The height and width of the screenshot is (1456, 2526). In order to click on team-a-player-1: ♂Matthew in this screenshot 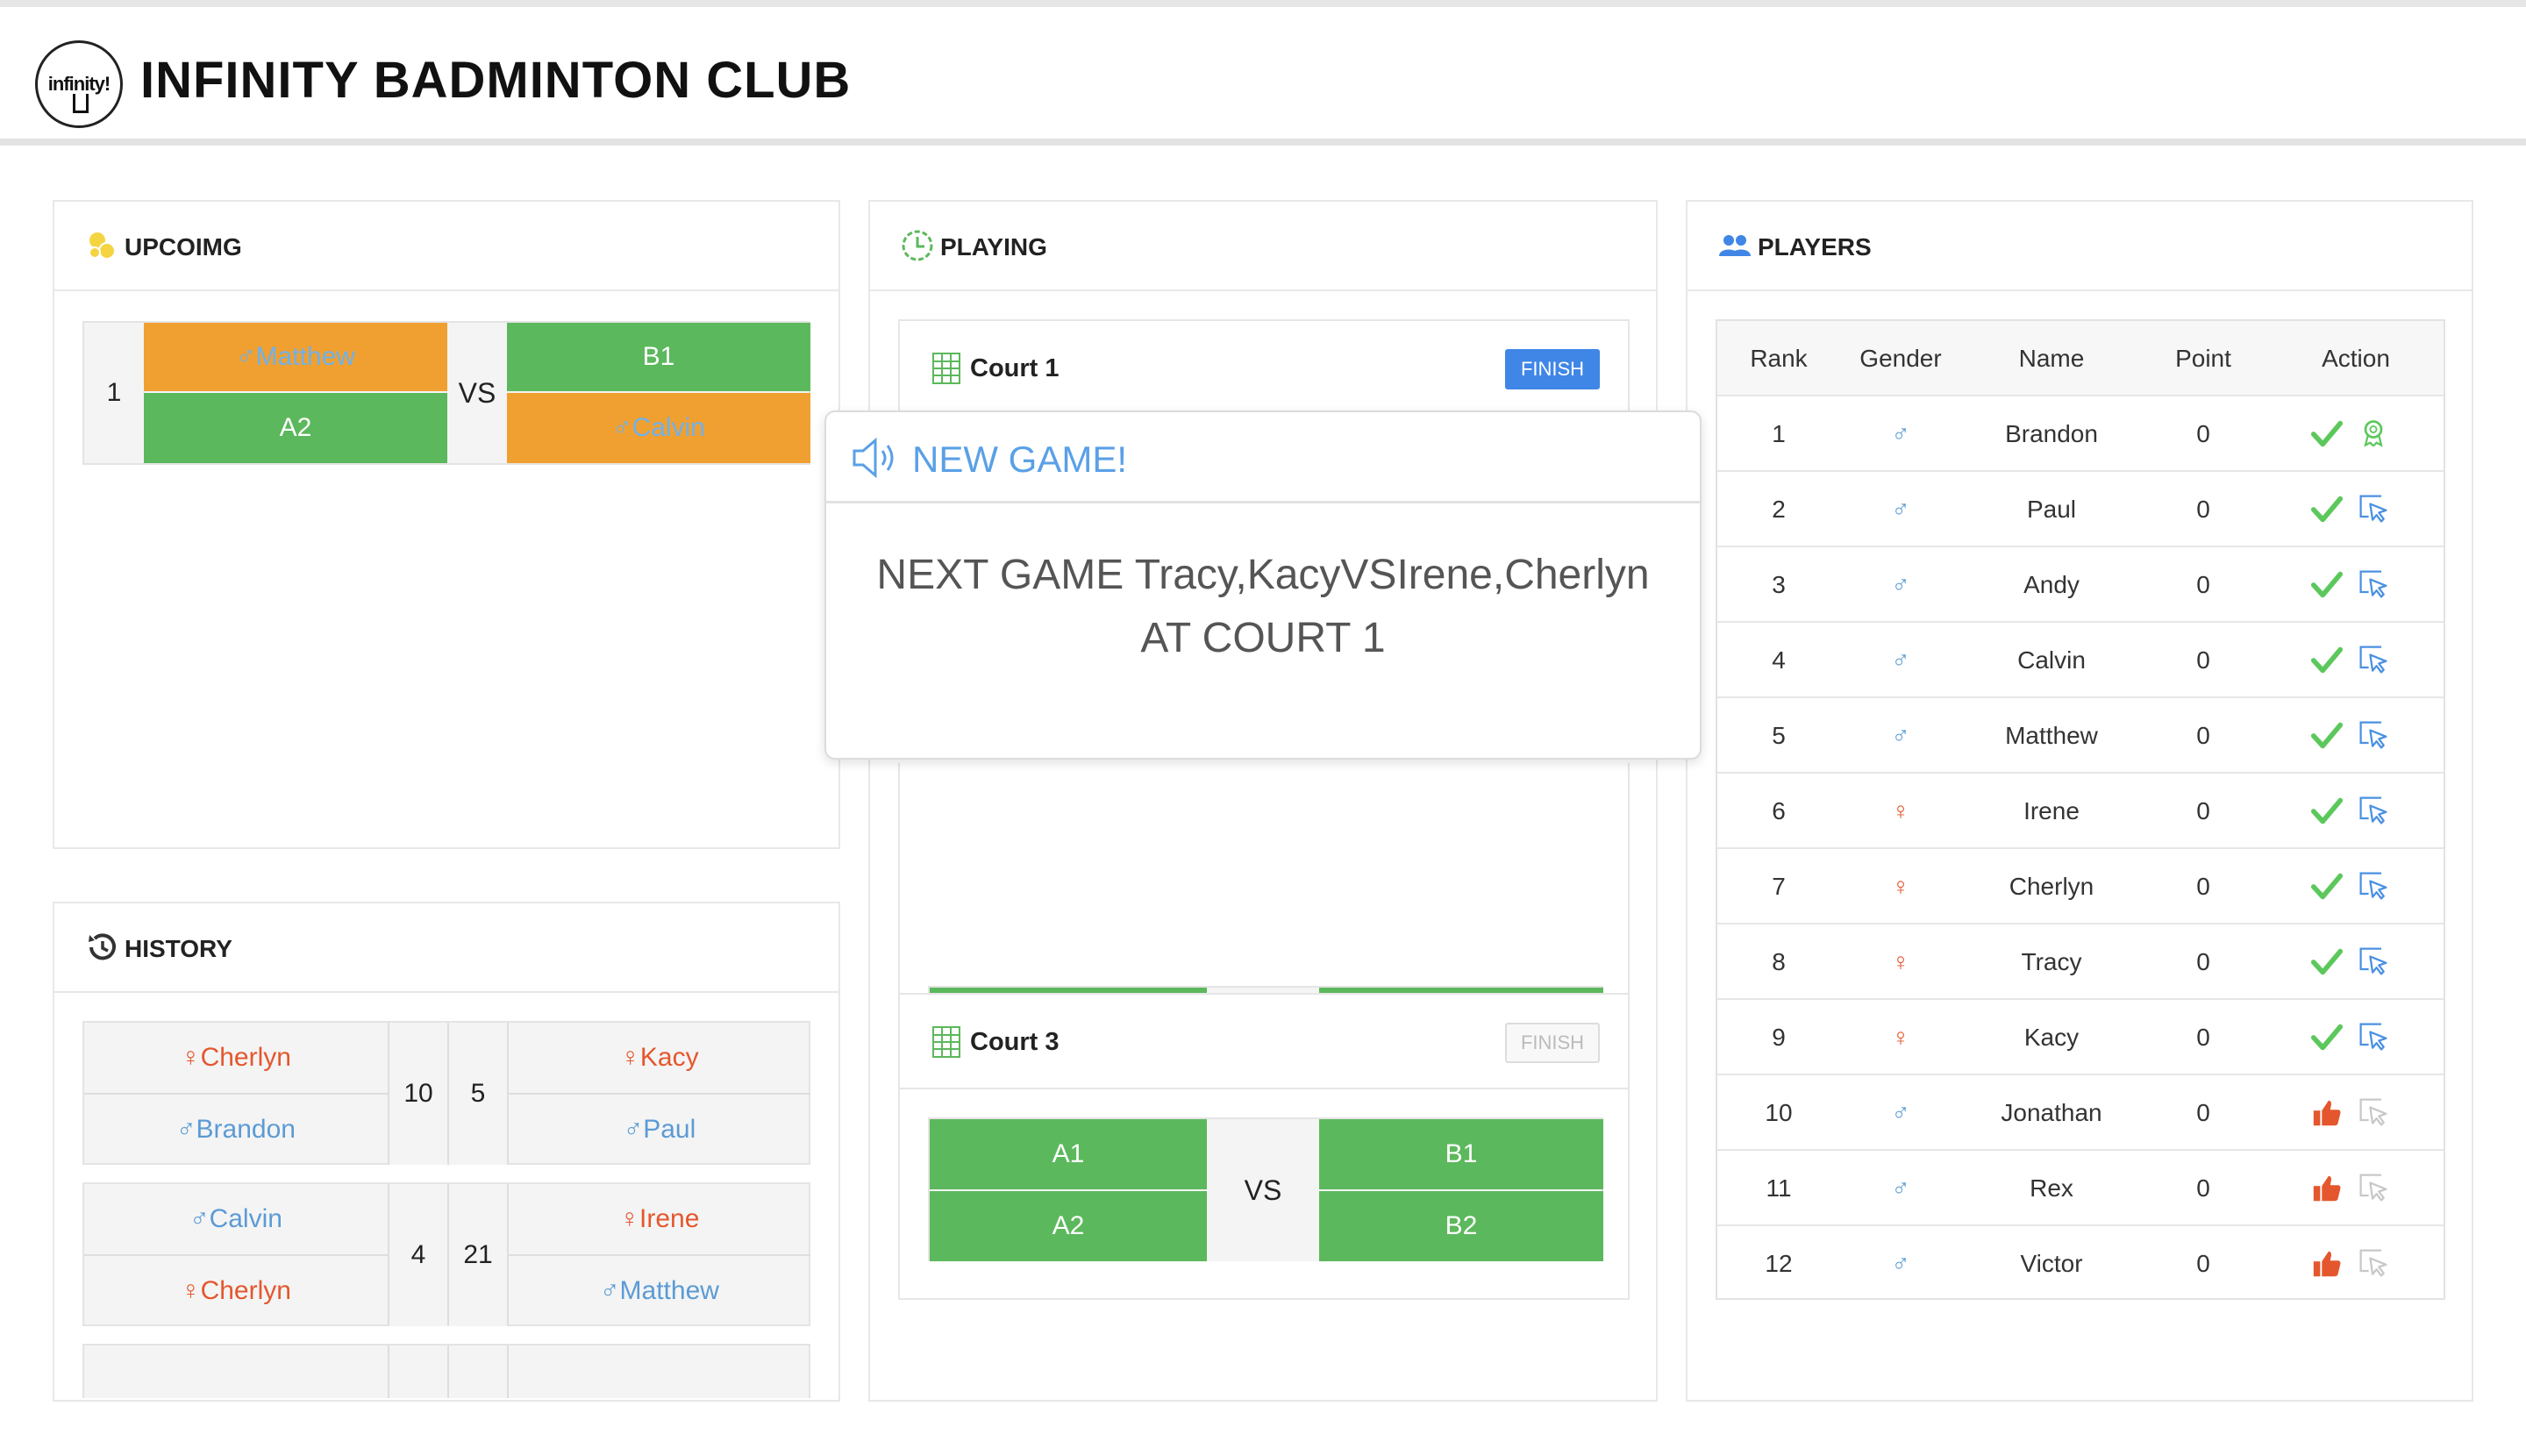, I will do `click(295, 357)`.